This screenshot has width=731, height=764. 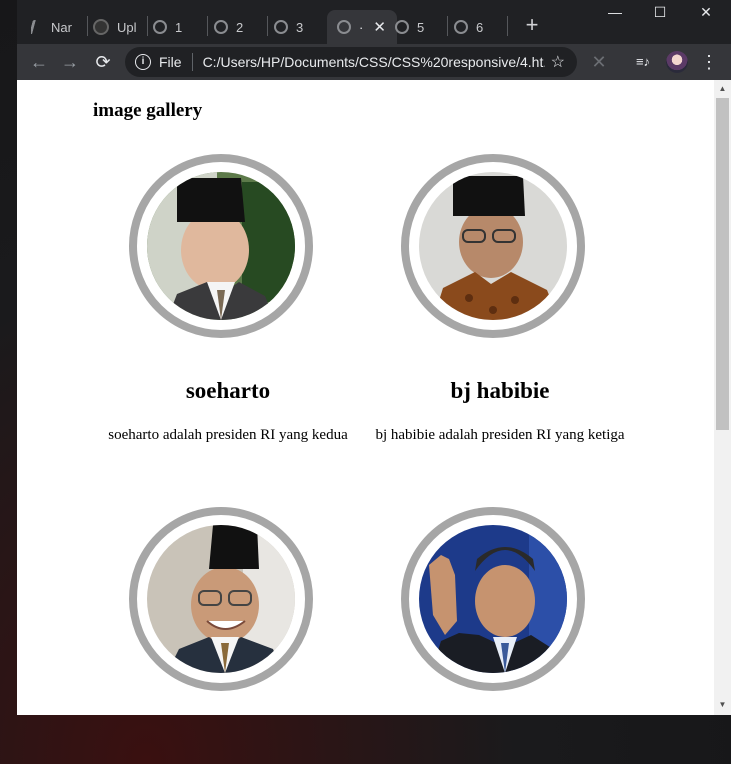 I want to click on tab-label: 6, so click(x=480, y=27).